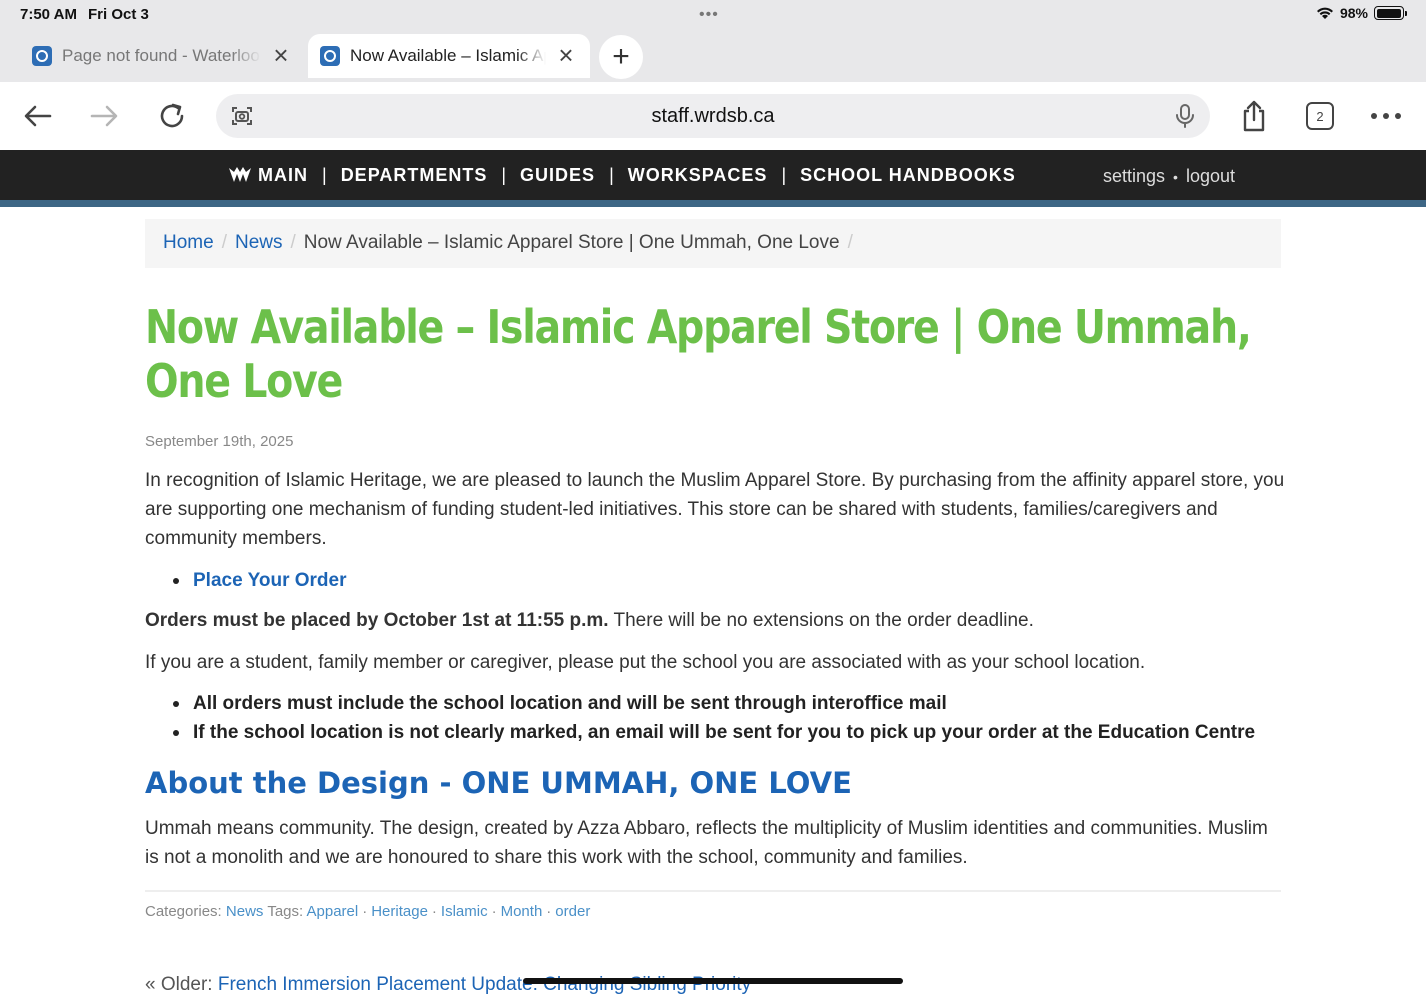 The height and width of the screenshot is (994, 1426). What do you see at coordinates (285, 911) in the screenshot?
I see `tags-label: Tags:` at bounding box center [285, 911].